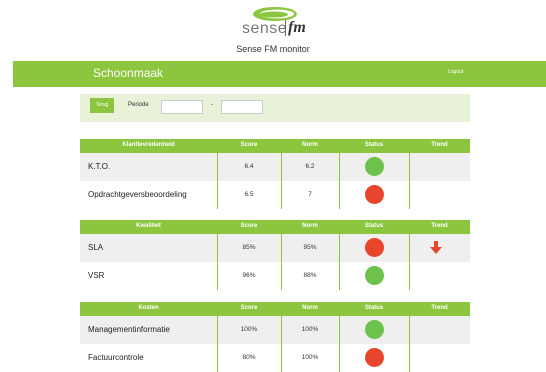 Image resolution: width=546 pixels, height=372 pixels. Describe the element at coordinates (275, 248) in the screenshot. I see `table-row: SLA 85% 95%` at that location.